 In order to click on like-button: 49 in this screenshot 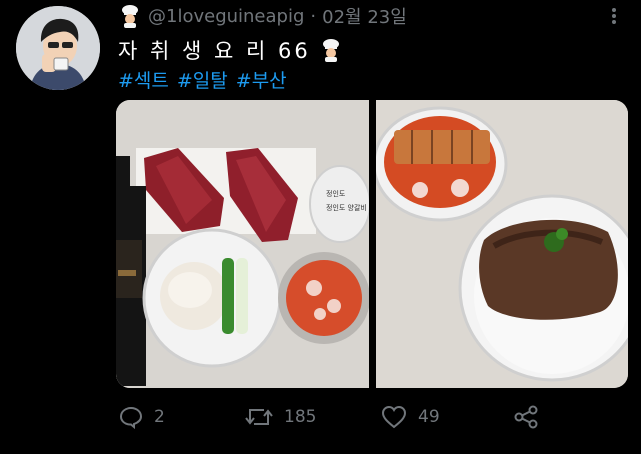, I will do `click(410, 417)`.